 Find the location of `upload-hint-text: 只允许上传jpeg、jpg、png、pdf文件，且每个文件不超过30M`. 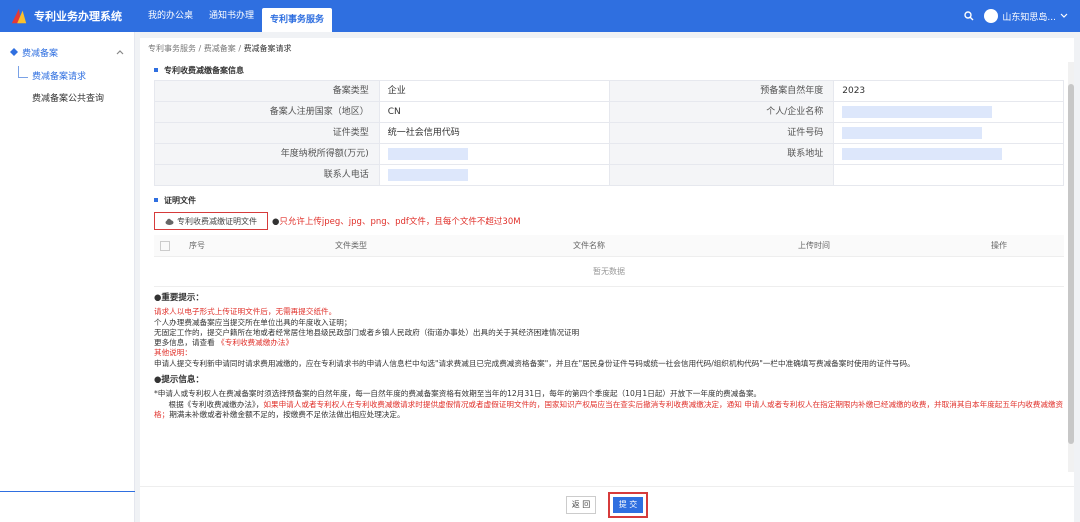

upload-hint-text: 只允许上传jpeg、jpg、png、pdf文件，且每个文件不超过30M is located at coordinates (400, 222).